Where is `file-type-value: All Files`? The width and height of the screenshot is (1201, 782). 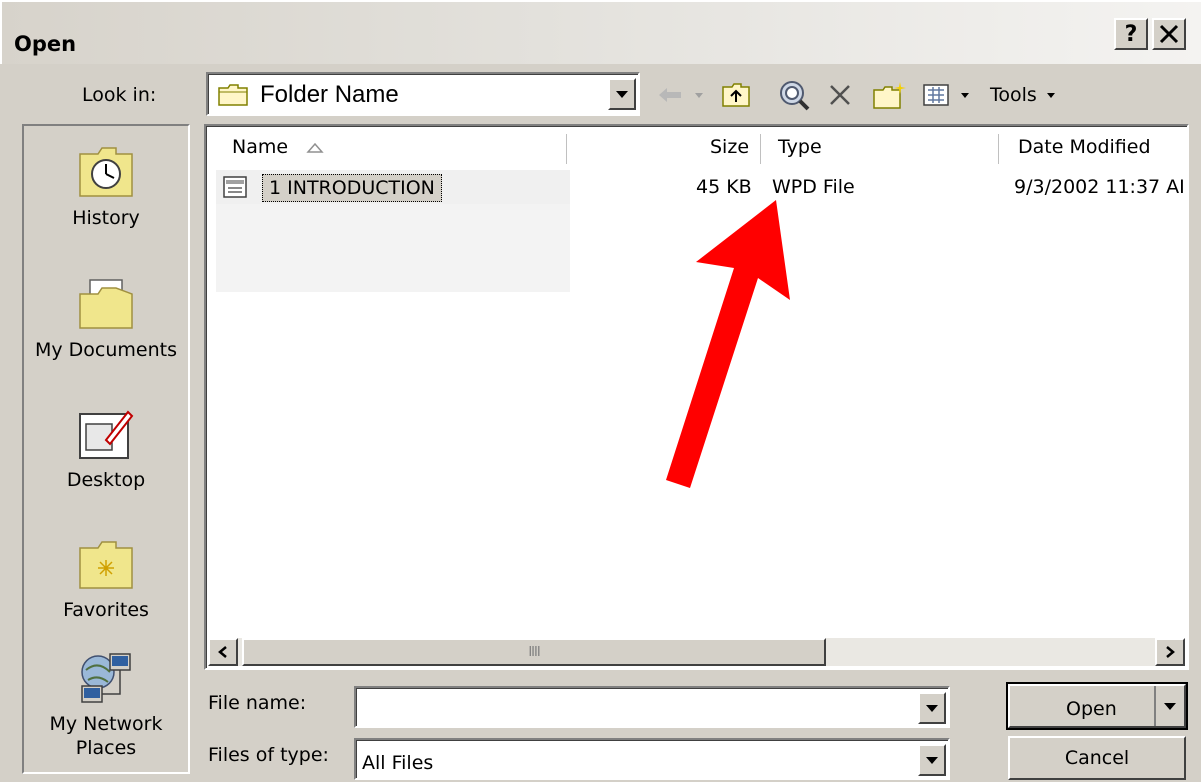 file-type-value: All Files is located at coordinates (398, 763).